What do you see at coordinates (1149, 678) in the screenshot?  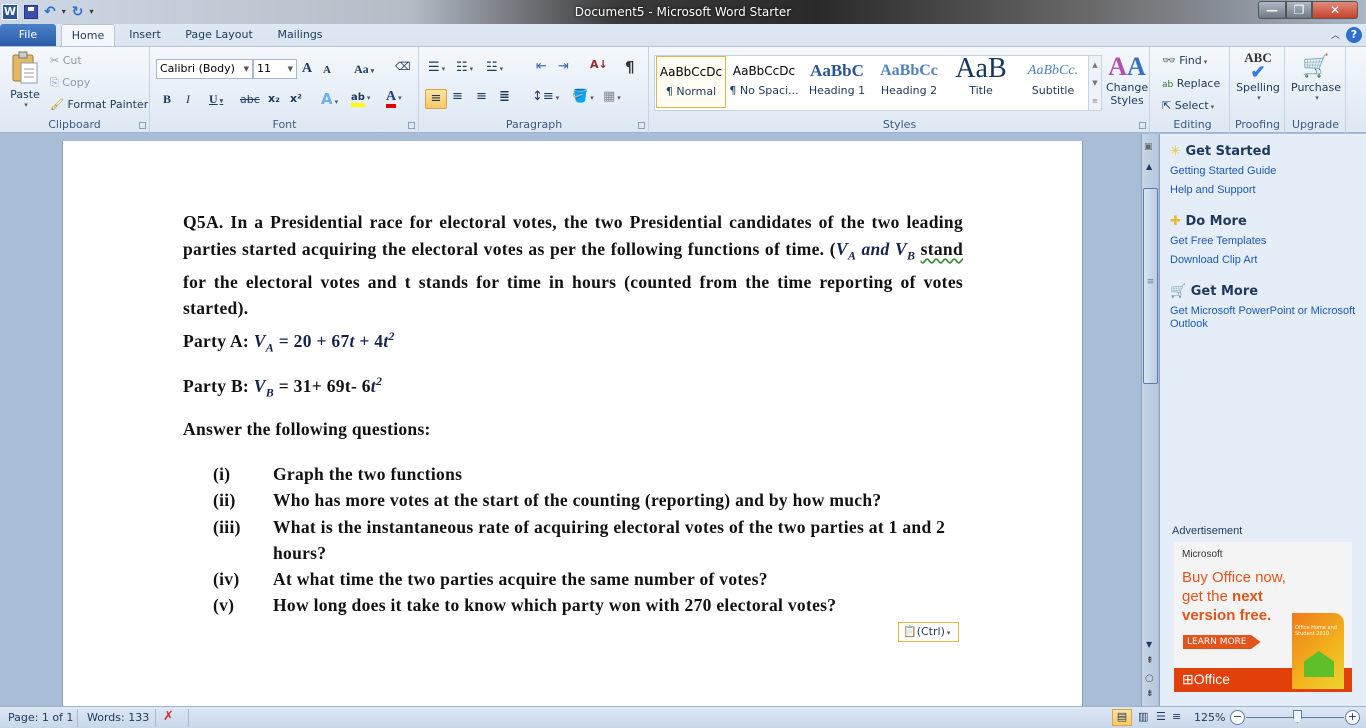 I see `browse-object-icon: ○` at bounding box center [1149, 678].